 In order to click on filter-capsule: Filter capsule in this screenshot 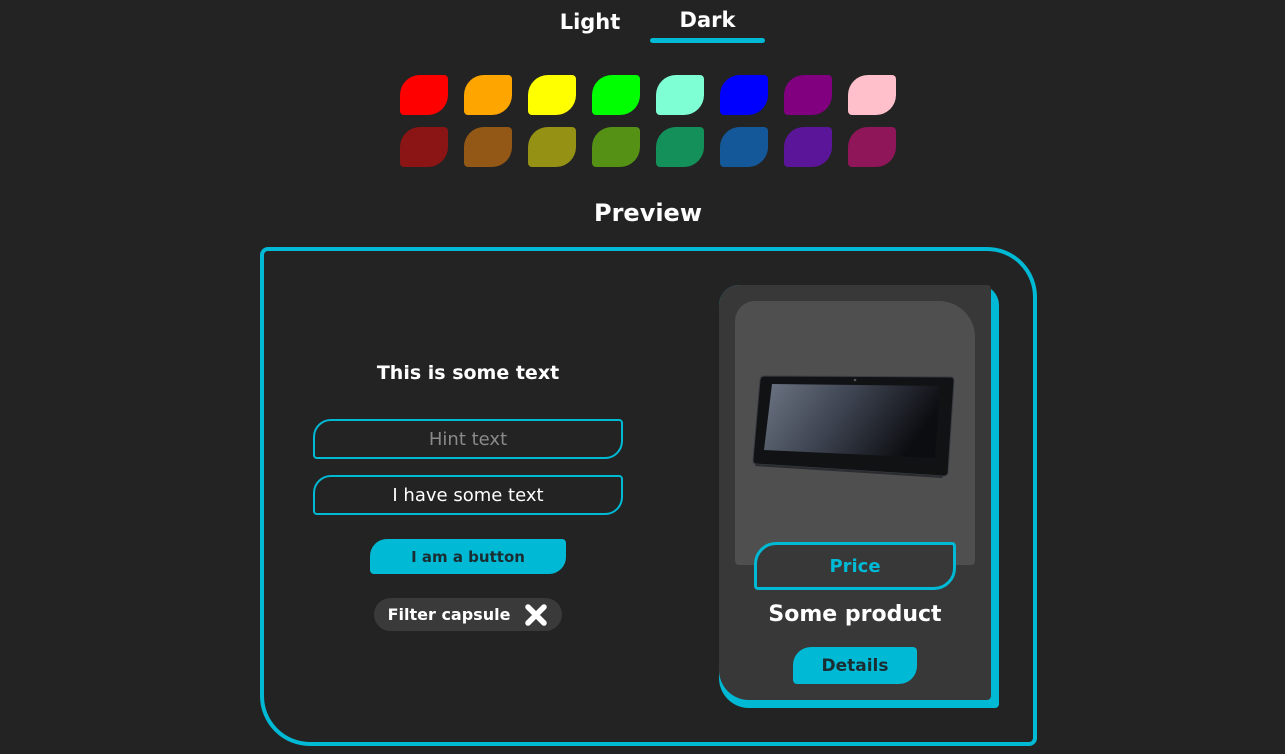, I will do `click(468, 614)`.